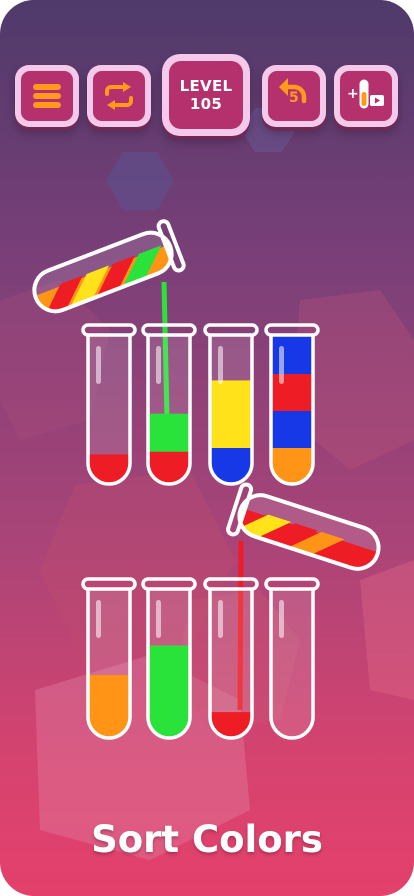 The height and width of the screenshot is (896, 414). What do you see at coordinates (292, 465) in the screenshot?
I see `liquid-layer-orange` at bounding box center [292, 465].